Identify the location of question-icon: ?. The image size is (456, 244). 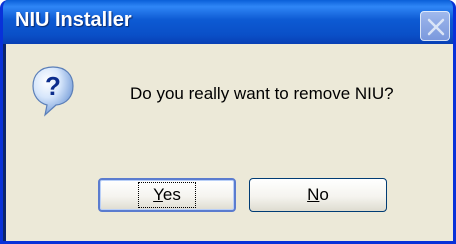
(53, 91).